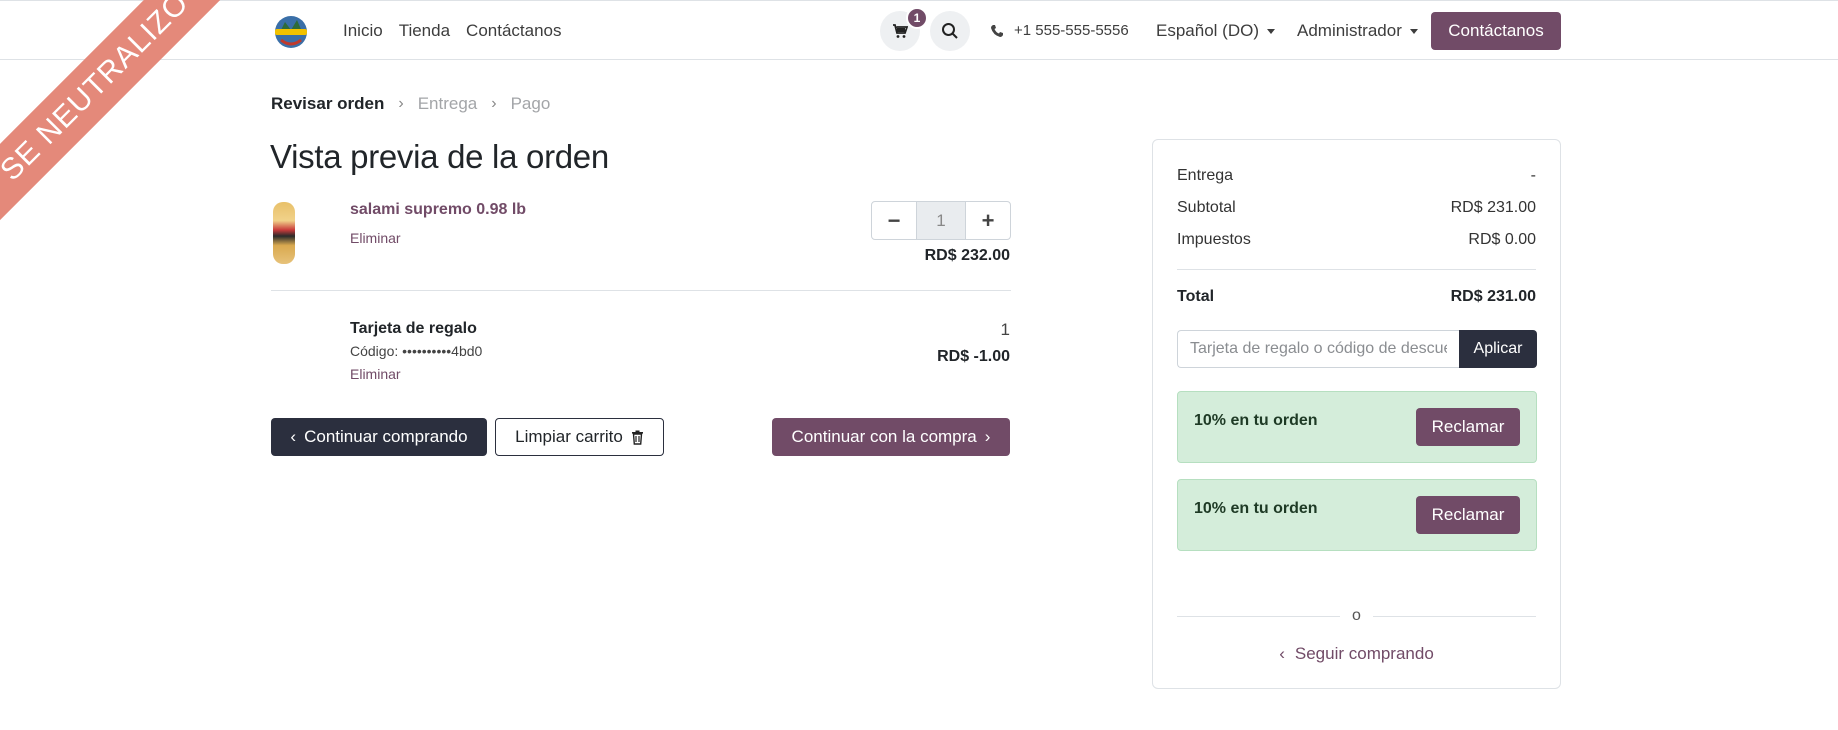 This screenshot has width=1838, height=730. What do you see at coordinates (641, 290) in the screenshot?
I see `item-divider` at bounding box center [641, 290].